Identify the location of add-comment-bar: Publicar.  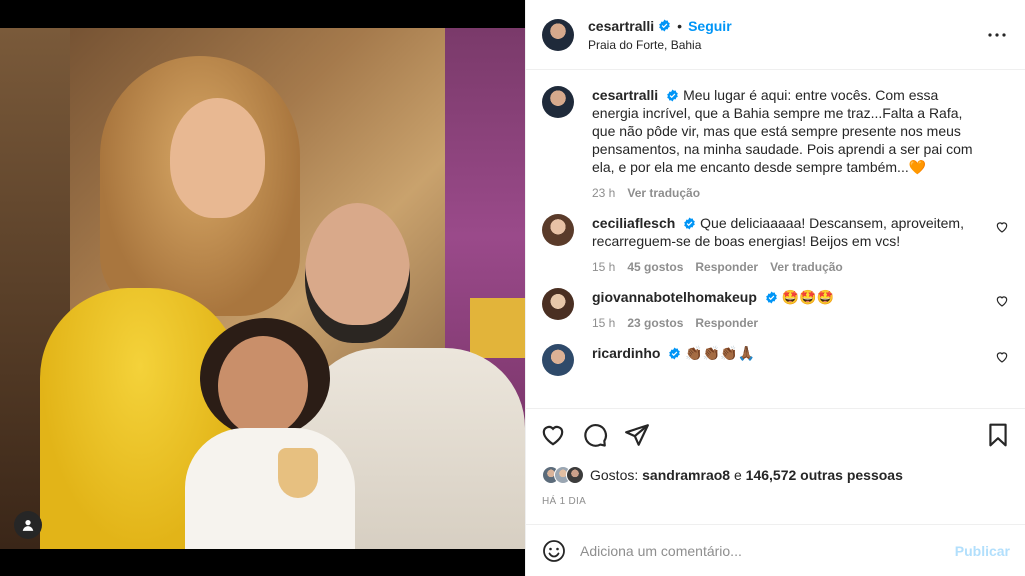
(775, 550).